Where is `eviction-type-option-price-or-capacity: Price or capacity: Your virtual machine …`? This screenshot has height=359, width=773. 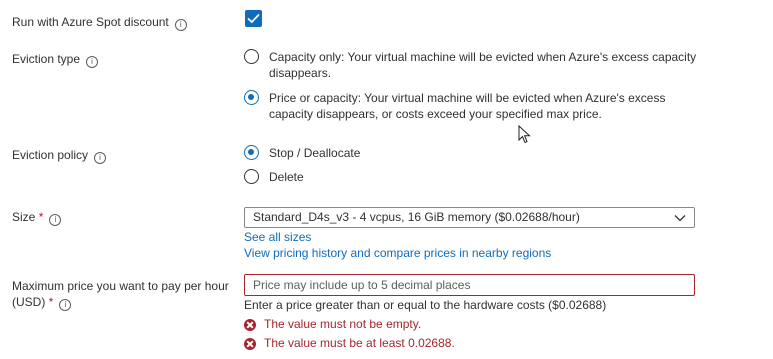 eviction-type-option-price-or-capacity: Price or capacity: Your virtual machine … is located at coordinates (471, 106).